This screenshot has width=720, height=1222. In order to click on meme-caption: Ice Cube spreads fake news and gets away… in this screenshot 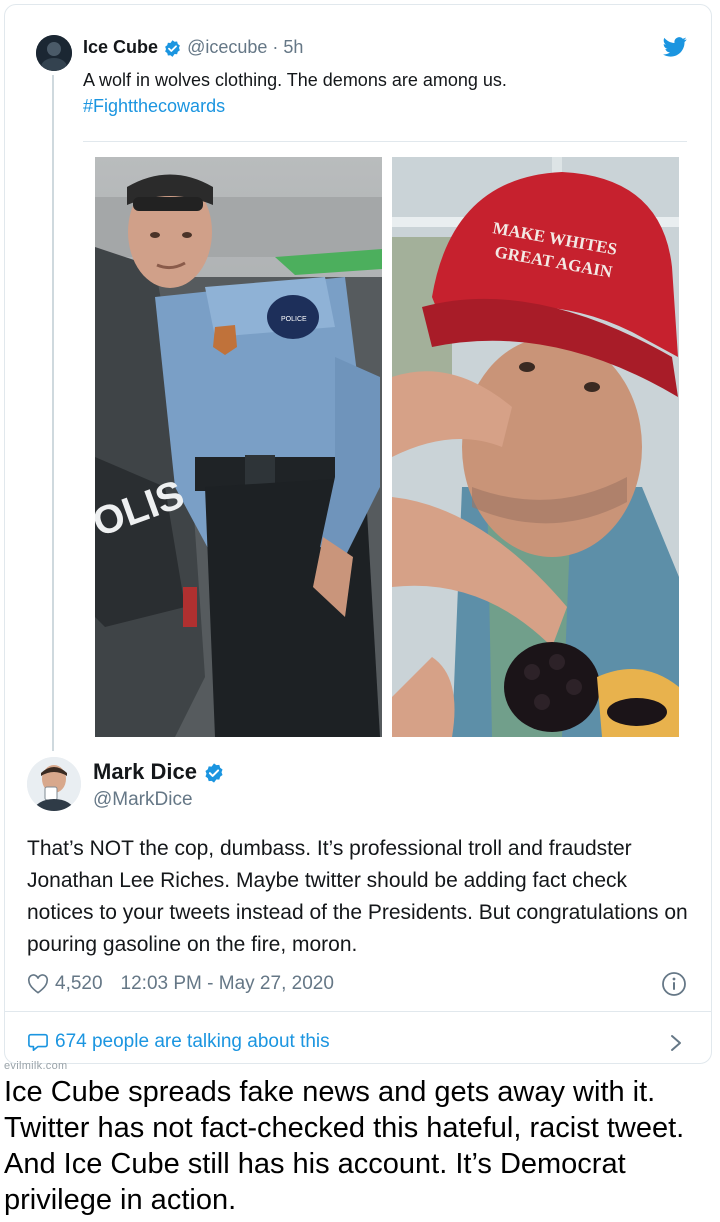, I will do `click(344, 1146)`.